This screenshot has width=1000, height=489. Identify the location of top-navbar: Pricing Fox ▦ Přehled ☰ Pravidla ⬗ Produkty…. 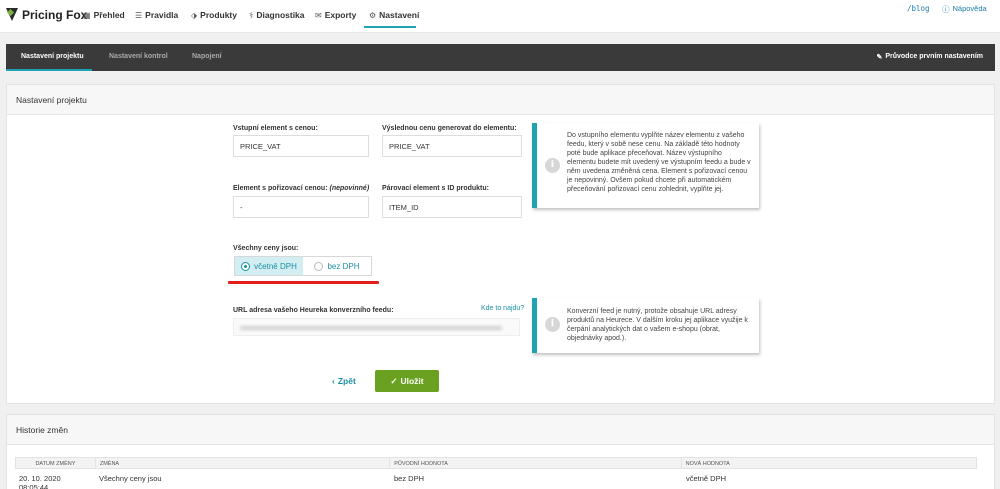
(500, 16).